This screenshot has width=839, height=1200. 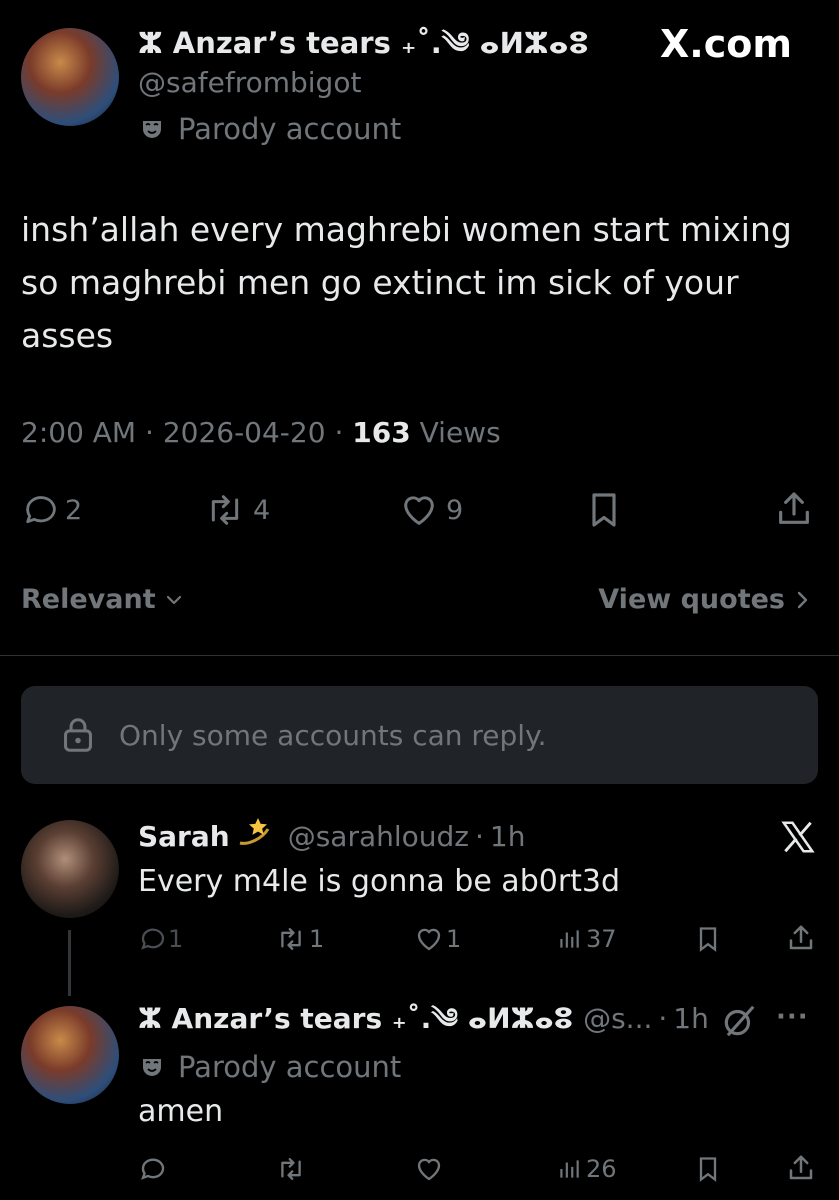 I want to click on post-meta: 2:00 AM · 2026-04-20 · 163 Views, so click(x=261, y=433).